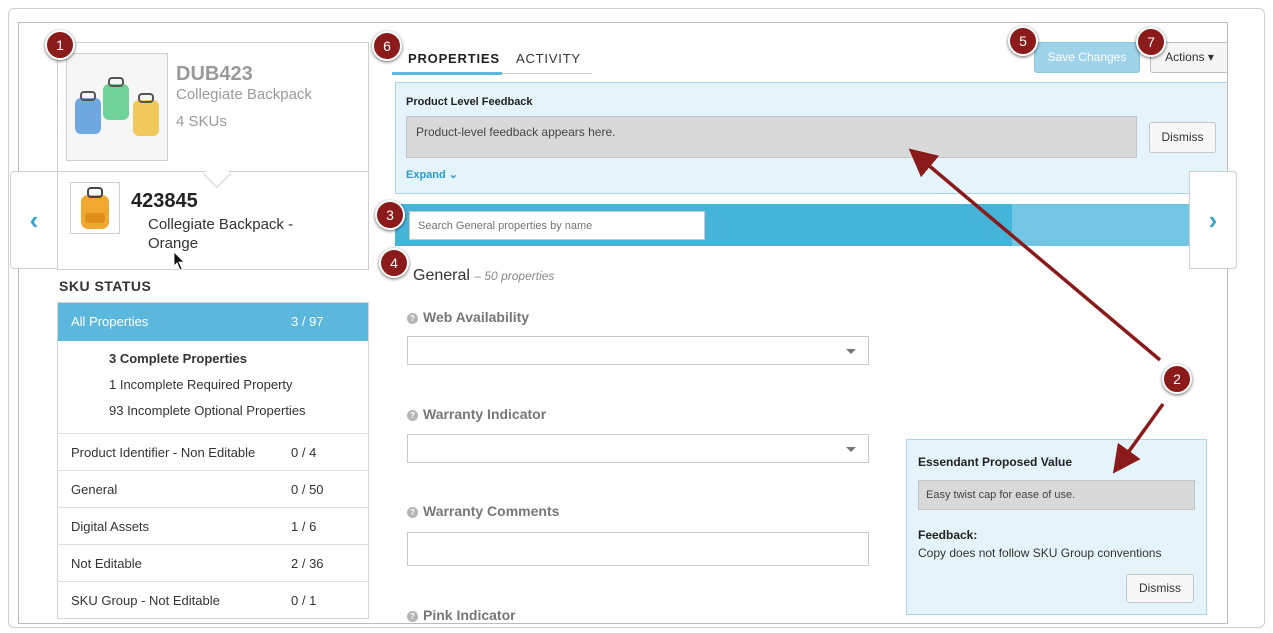 The height and width of the screenshot is (633, 1273). Describe the element at coordinates (638, 448) in the screenshot. I see `warranty-indicator-select` at that location.